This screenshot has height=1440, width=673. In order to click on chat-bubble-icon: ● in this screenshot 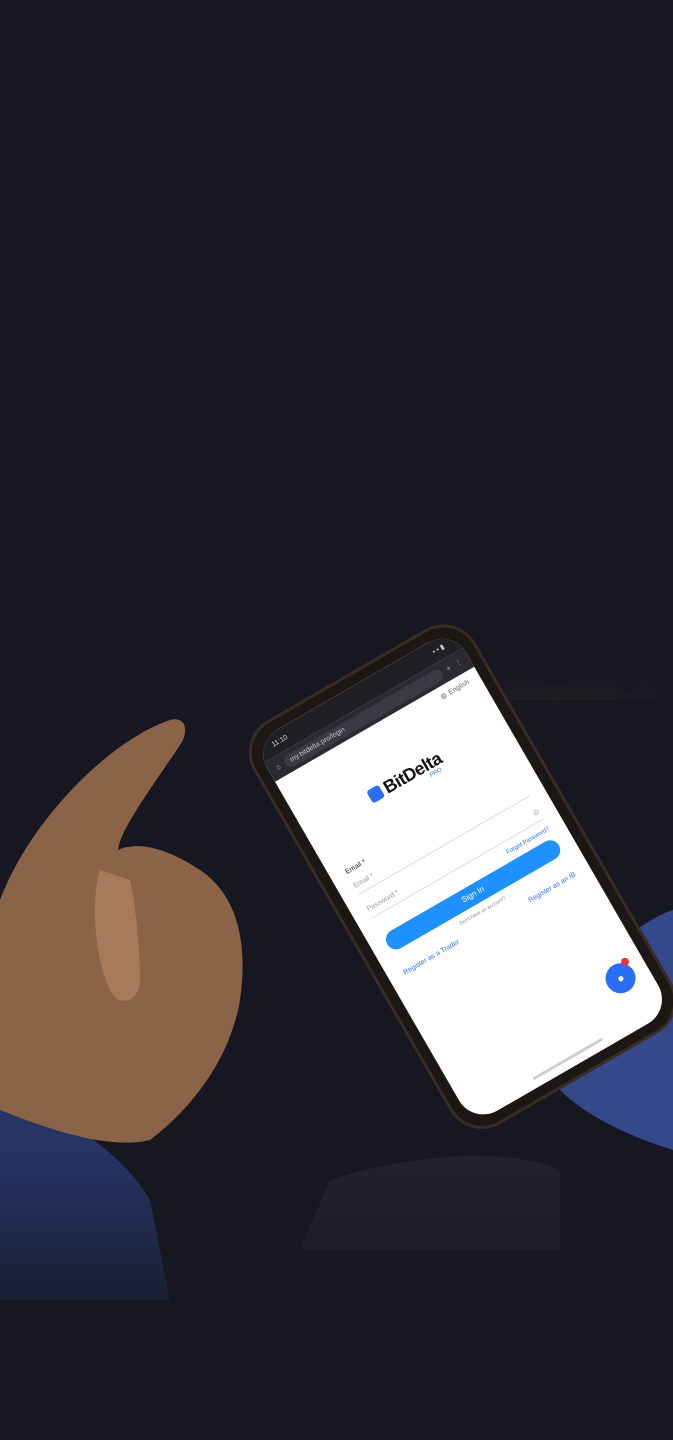, I will do `click(620, 978)`.